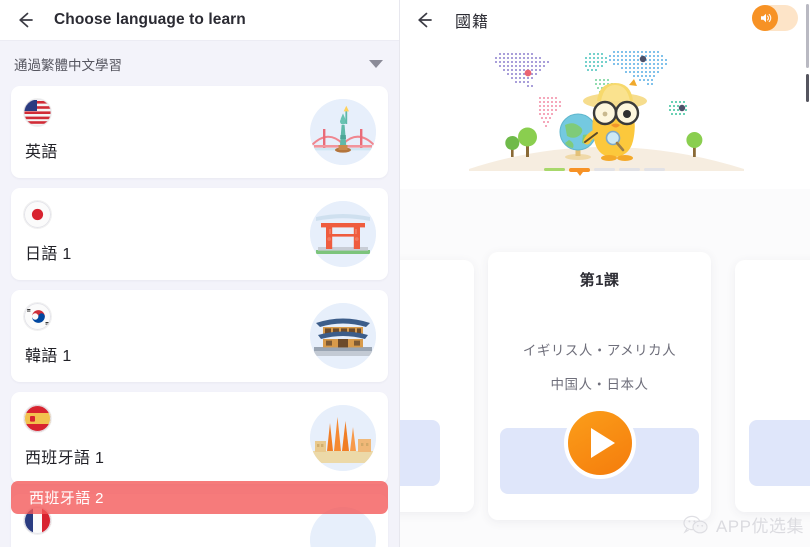  What do you see at coordinates (599, 350) in the screenshot?
I see `lesson-card-line-1: イギリス人・アメリカ人` at bounding box center [599, 350].